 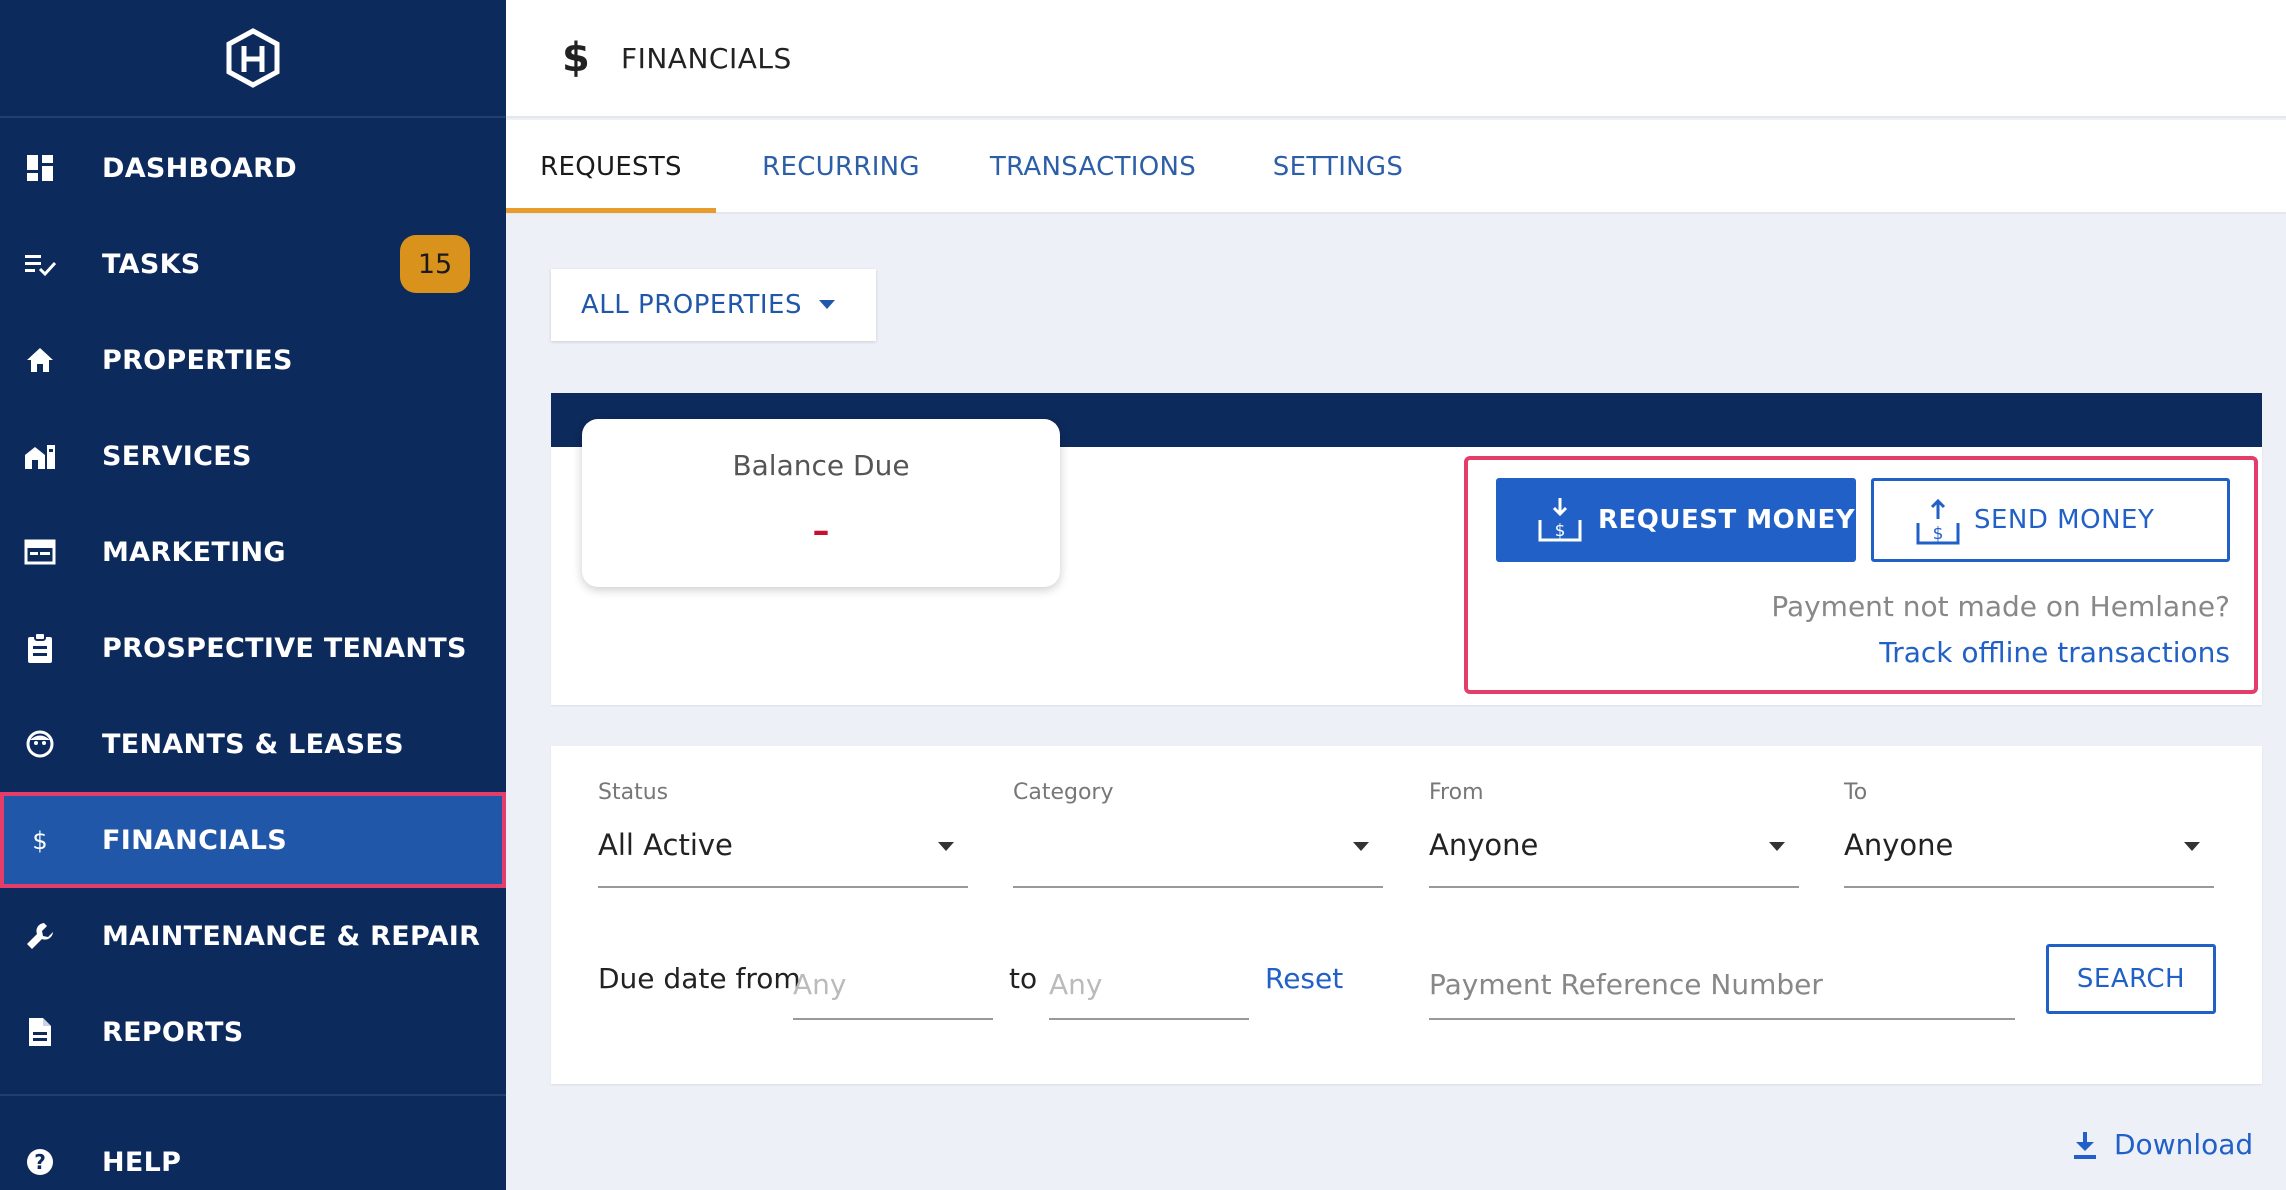 I want to click on logo-area, so click(x=253, y=59).